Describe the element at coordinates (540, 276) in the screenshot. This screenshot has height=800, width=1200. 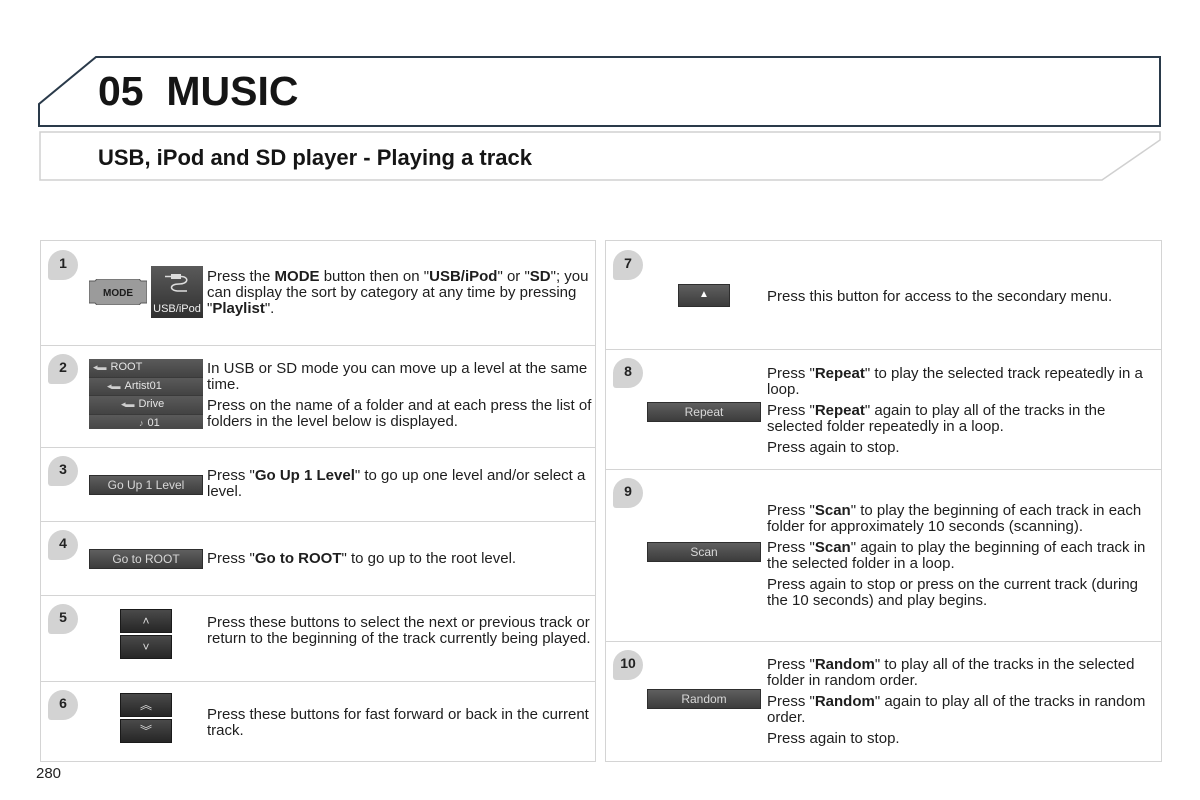
I see `emphasis: SD` at that location.